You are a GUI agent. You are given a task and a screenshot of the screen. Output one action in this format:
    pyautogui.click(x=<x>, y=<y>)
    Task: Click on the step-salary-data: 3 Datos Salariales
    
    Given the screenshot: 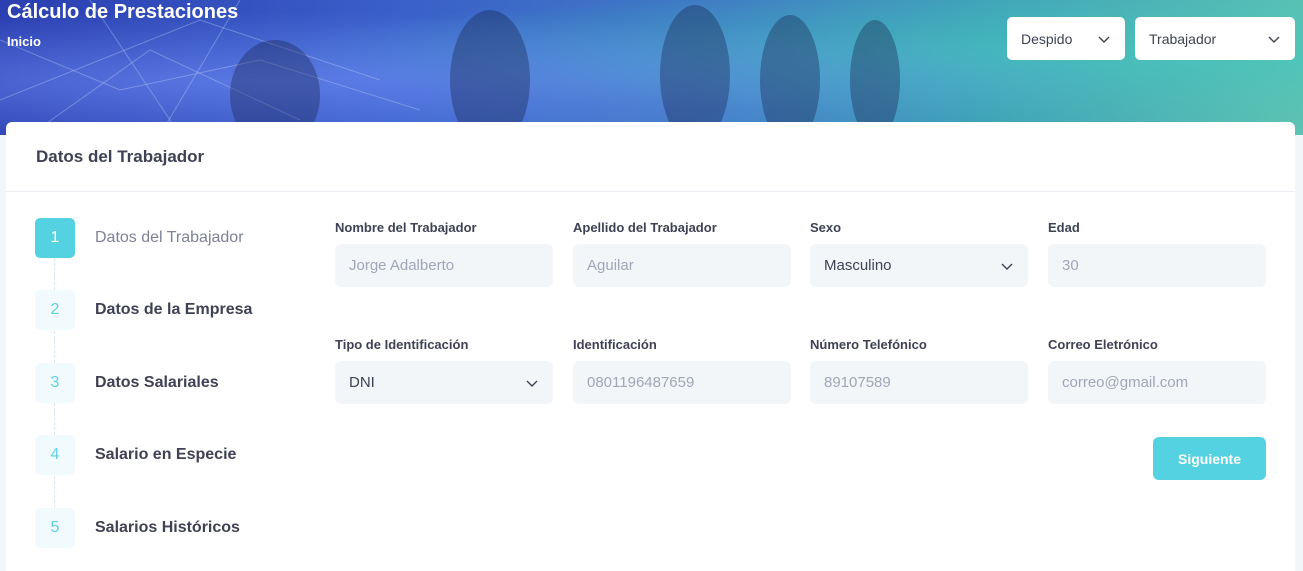 What is the action you would take?
    pyautogui.click(x=127, y=383)
    